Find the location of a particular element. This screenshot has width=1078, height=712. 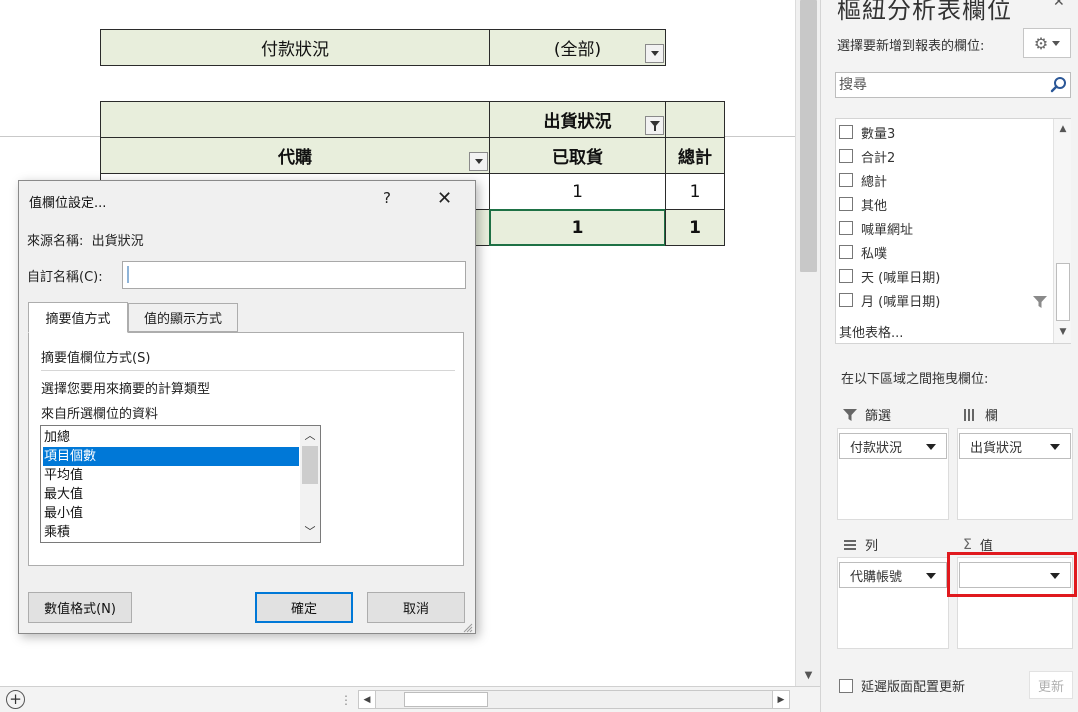

scroll-right-arrow-icon: ▶ is located at coordinates (781, 699).